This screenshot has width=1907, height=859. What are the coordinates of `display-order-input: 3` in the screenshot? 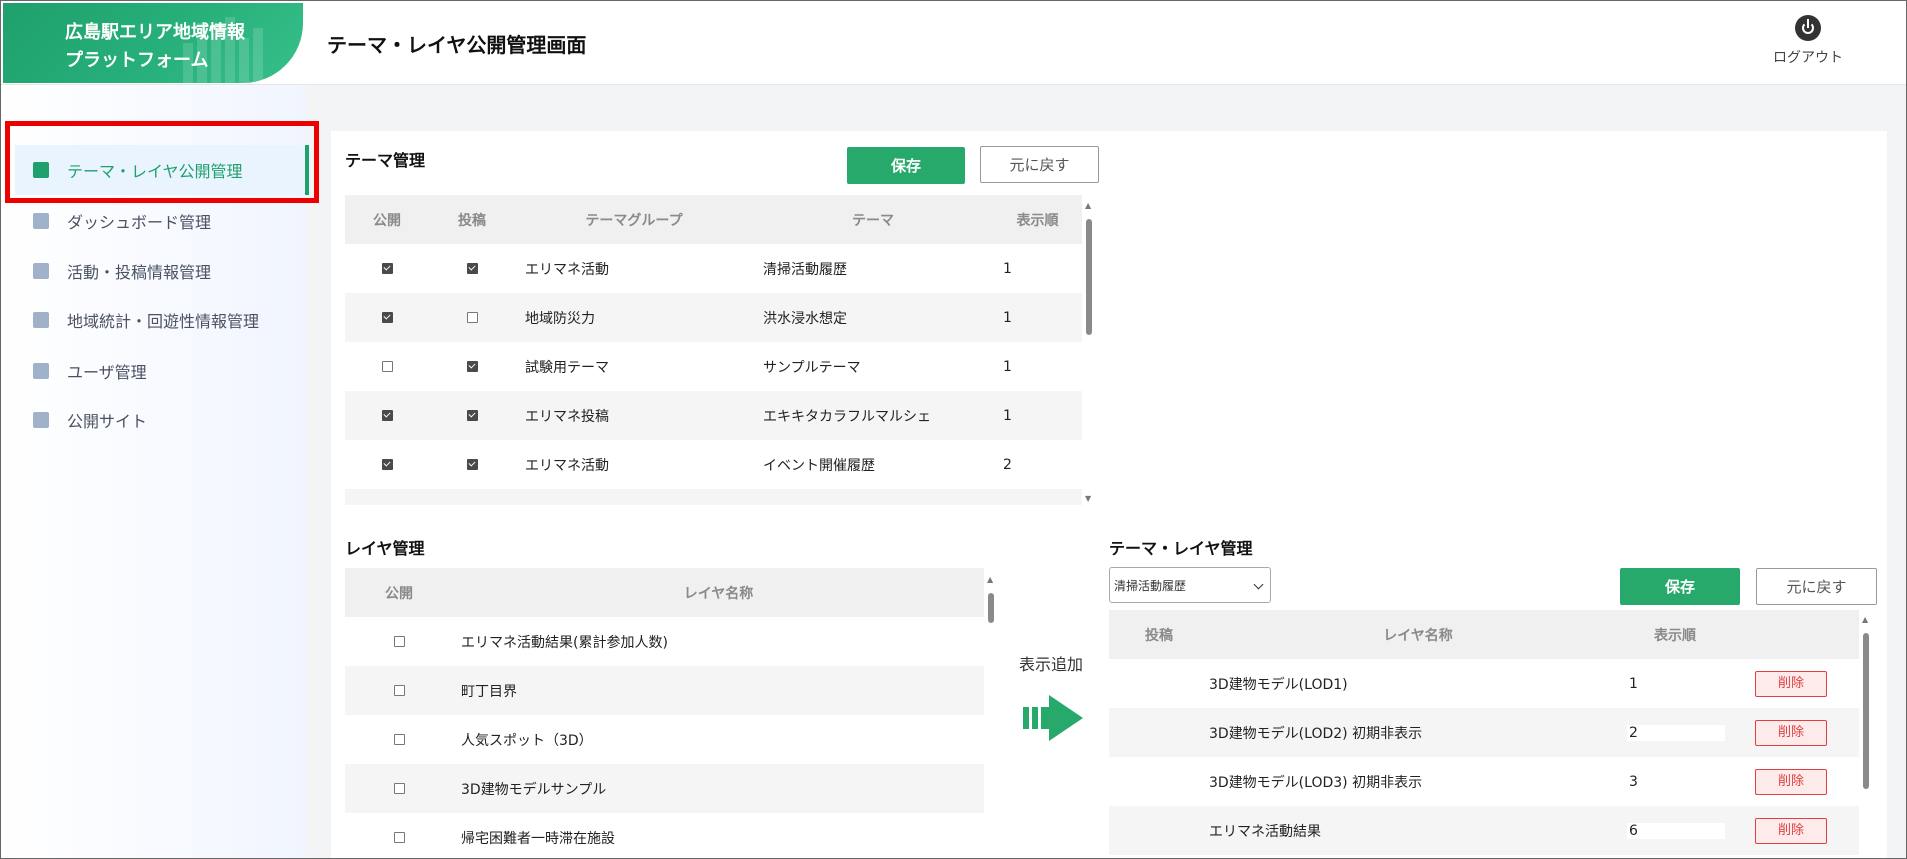 It's located at (1676, 781).